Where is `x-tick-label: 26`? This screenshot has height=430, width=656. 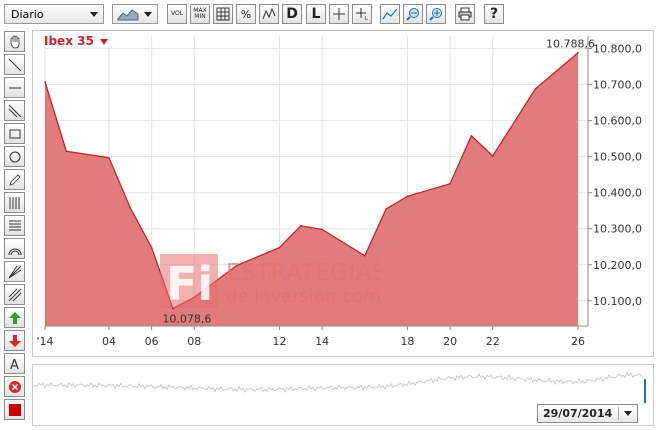
x-tick-label: 26 is located at coordinates (578, 341).